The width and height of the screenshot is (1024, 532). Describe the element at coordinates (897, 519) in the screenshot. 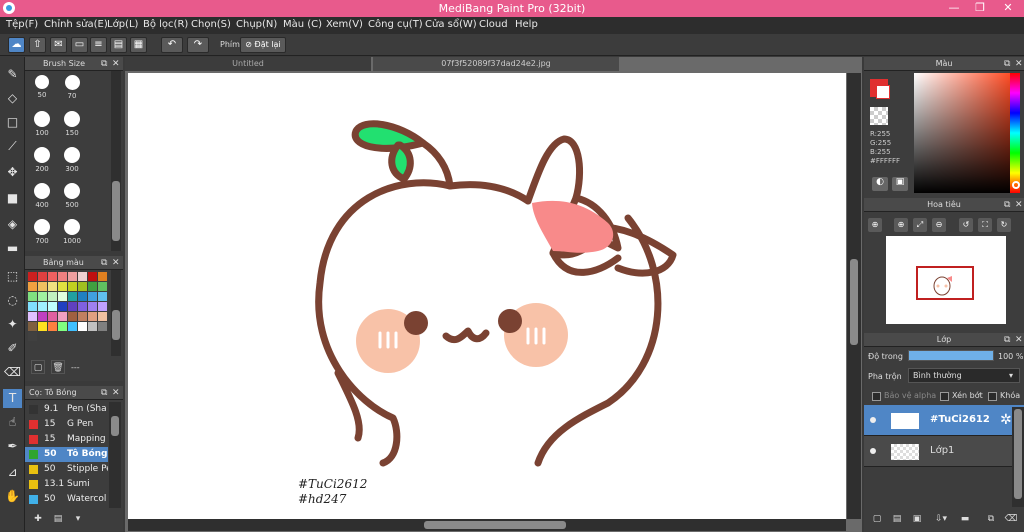

I see `new-halftone-layer-icon: ▤` at that location.